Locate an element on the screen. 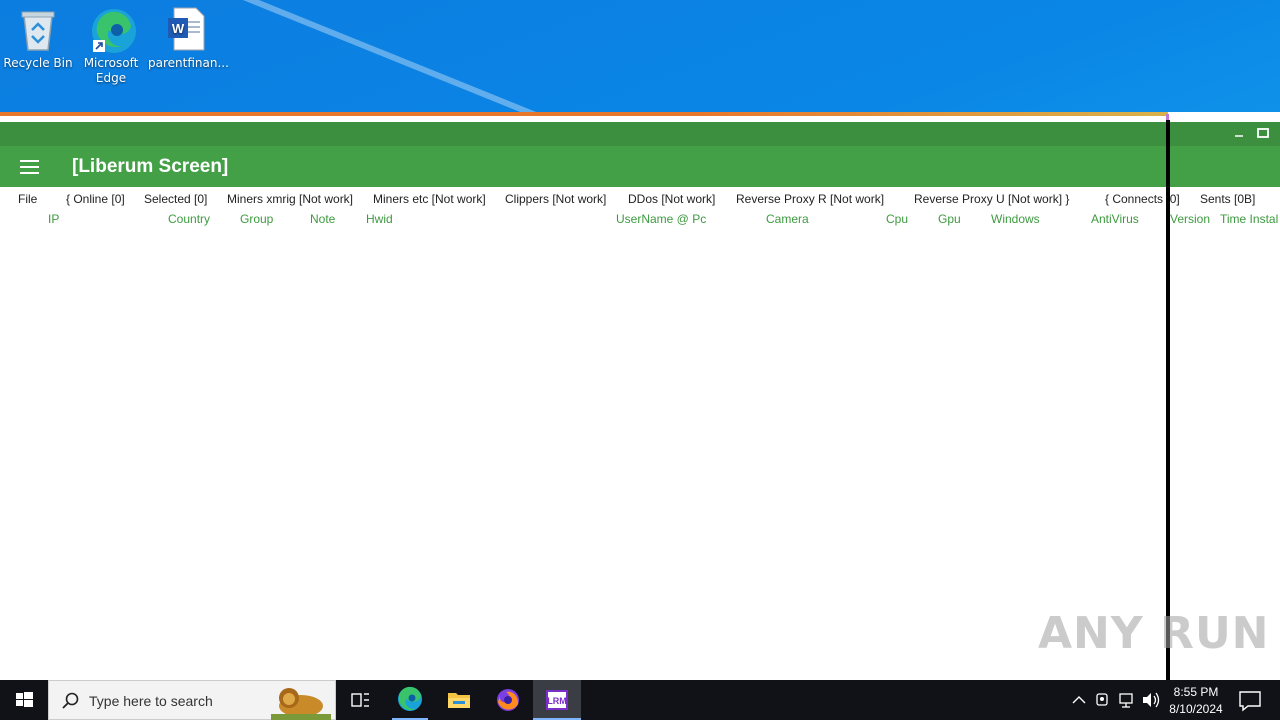  menu-ddos: DDos [Not work] is located at coordinates (671, 199).